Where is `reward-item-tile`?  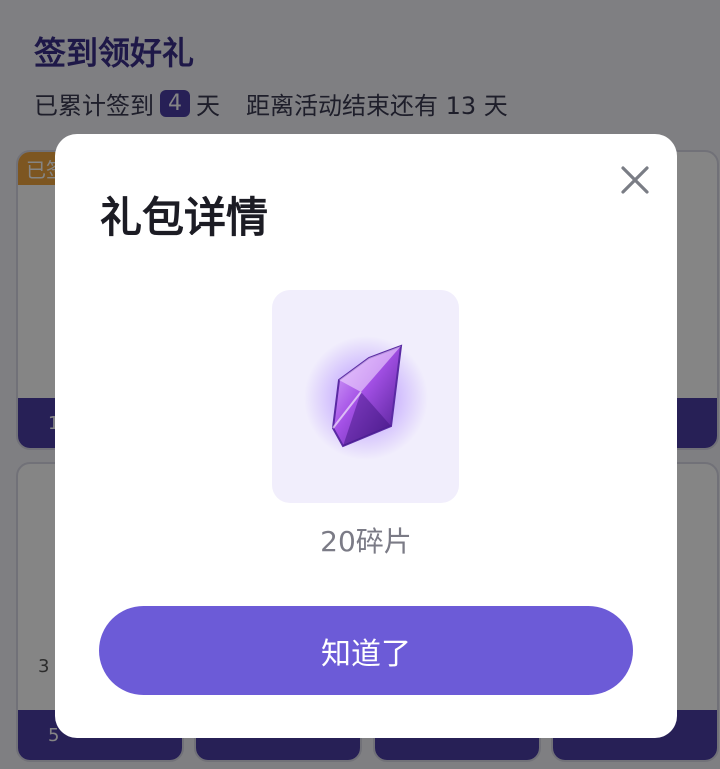 reward-item-tile is located at coordinates (365, 396).